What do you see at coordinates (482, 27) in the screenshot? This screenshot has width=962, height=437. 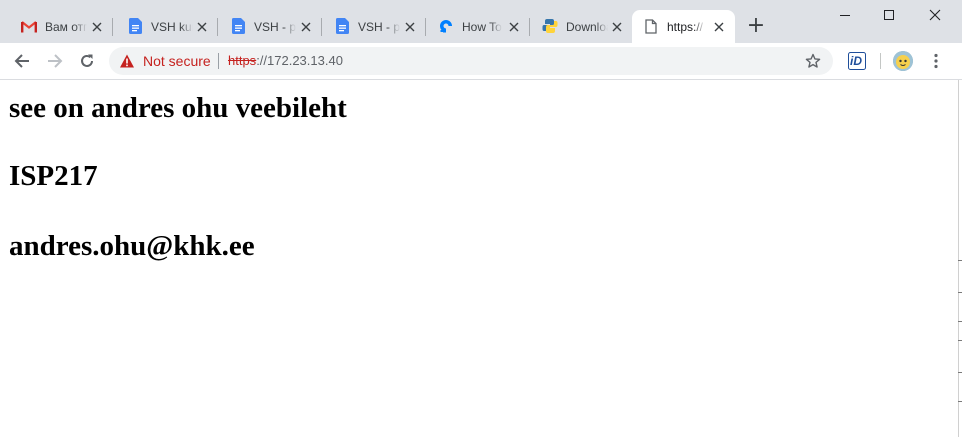 I see `tab-title: How To` at bounding box center [482, 27].